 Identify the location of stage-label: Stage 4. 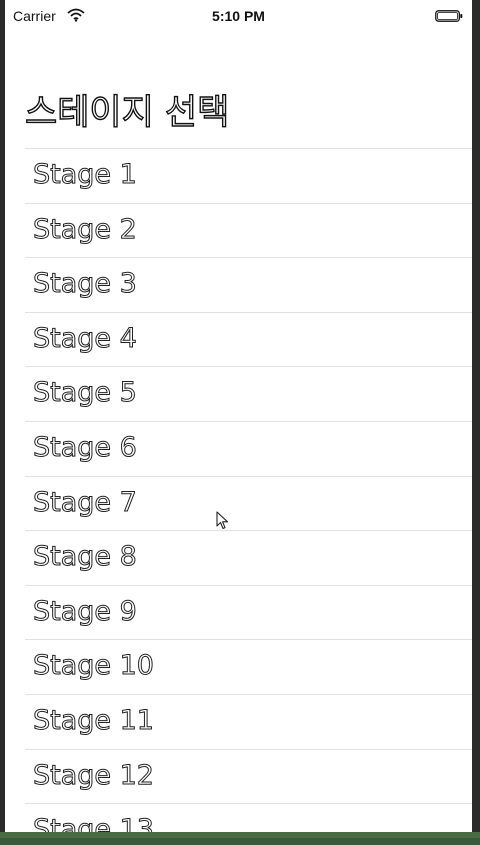
(85, 338).